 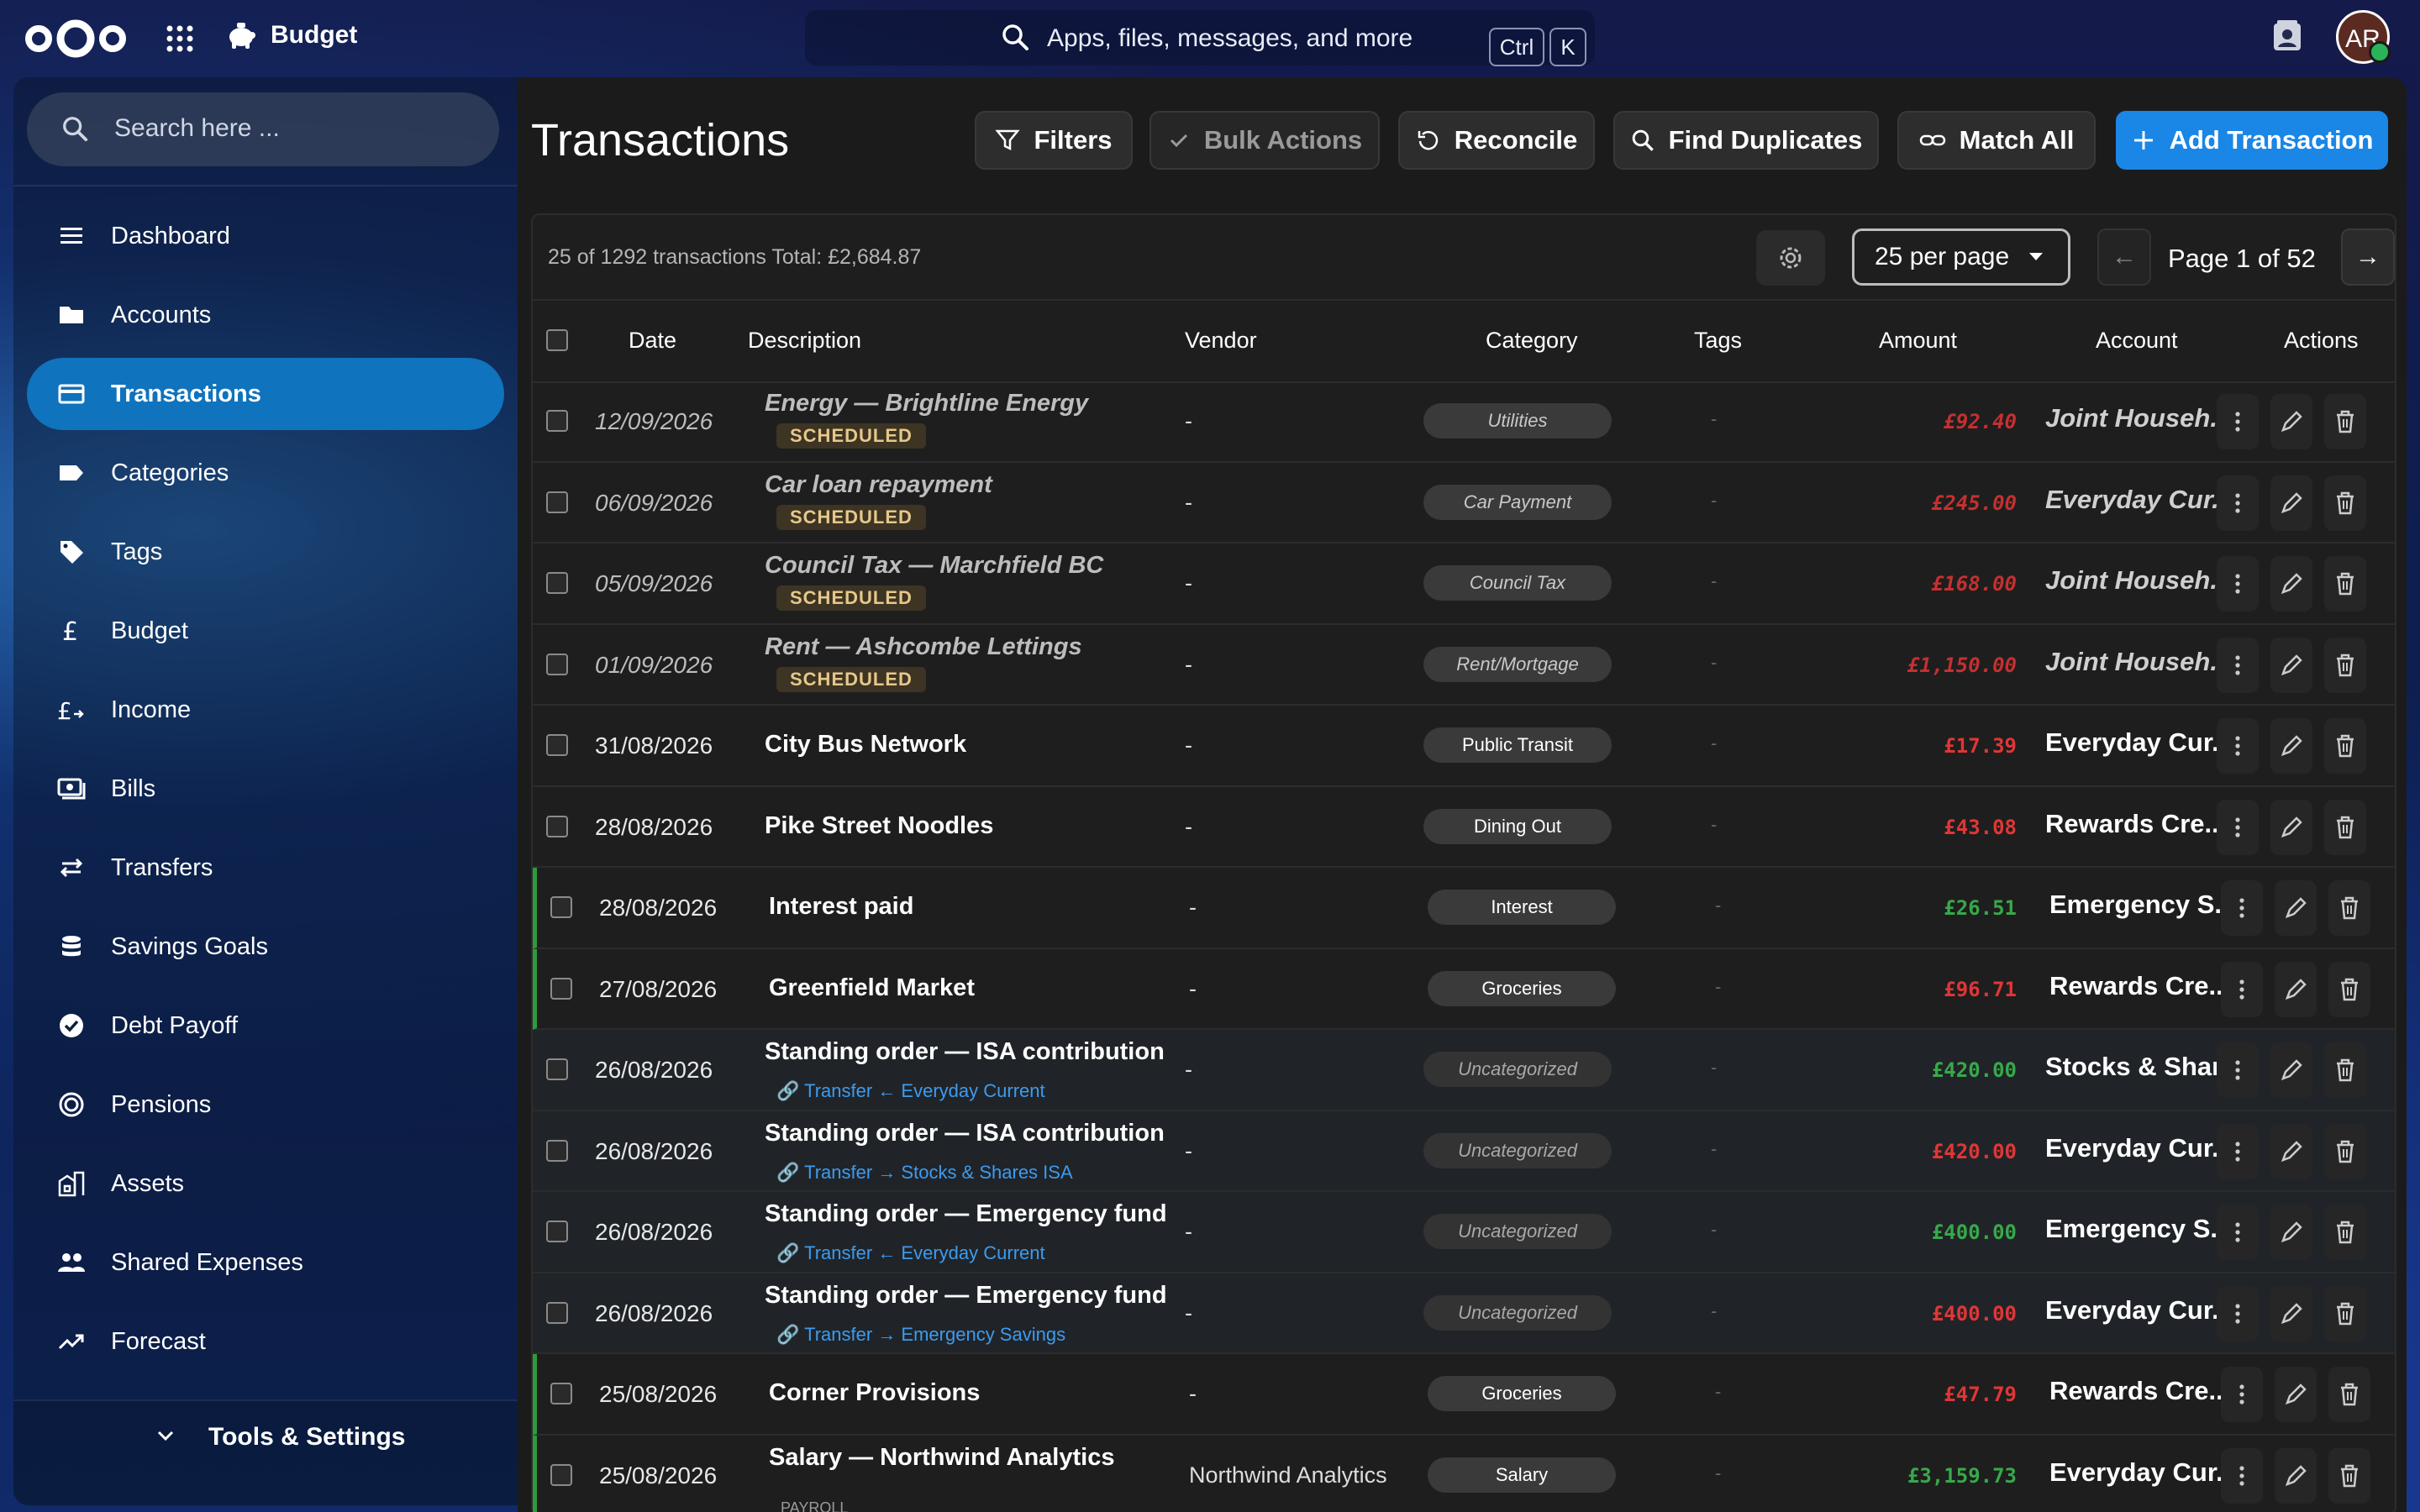 What do you see at coordinates (941, 1458) in the screenshot?
I see `row-description: Salary — Northwind Analytics` at bounding box center [941, 1458].